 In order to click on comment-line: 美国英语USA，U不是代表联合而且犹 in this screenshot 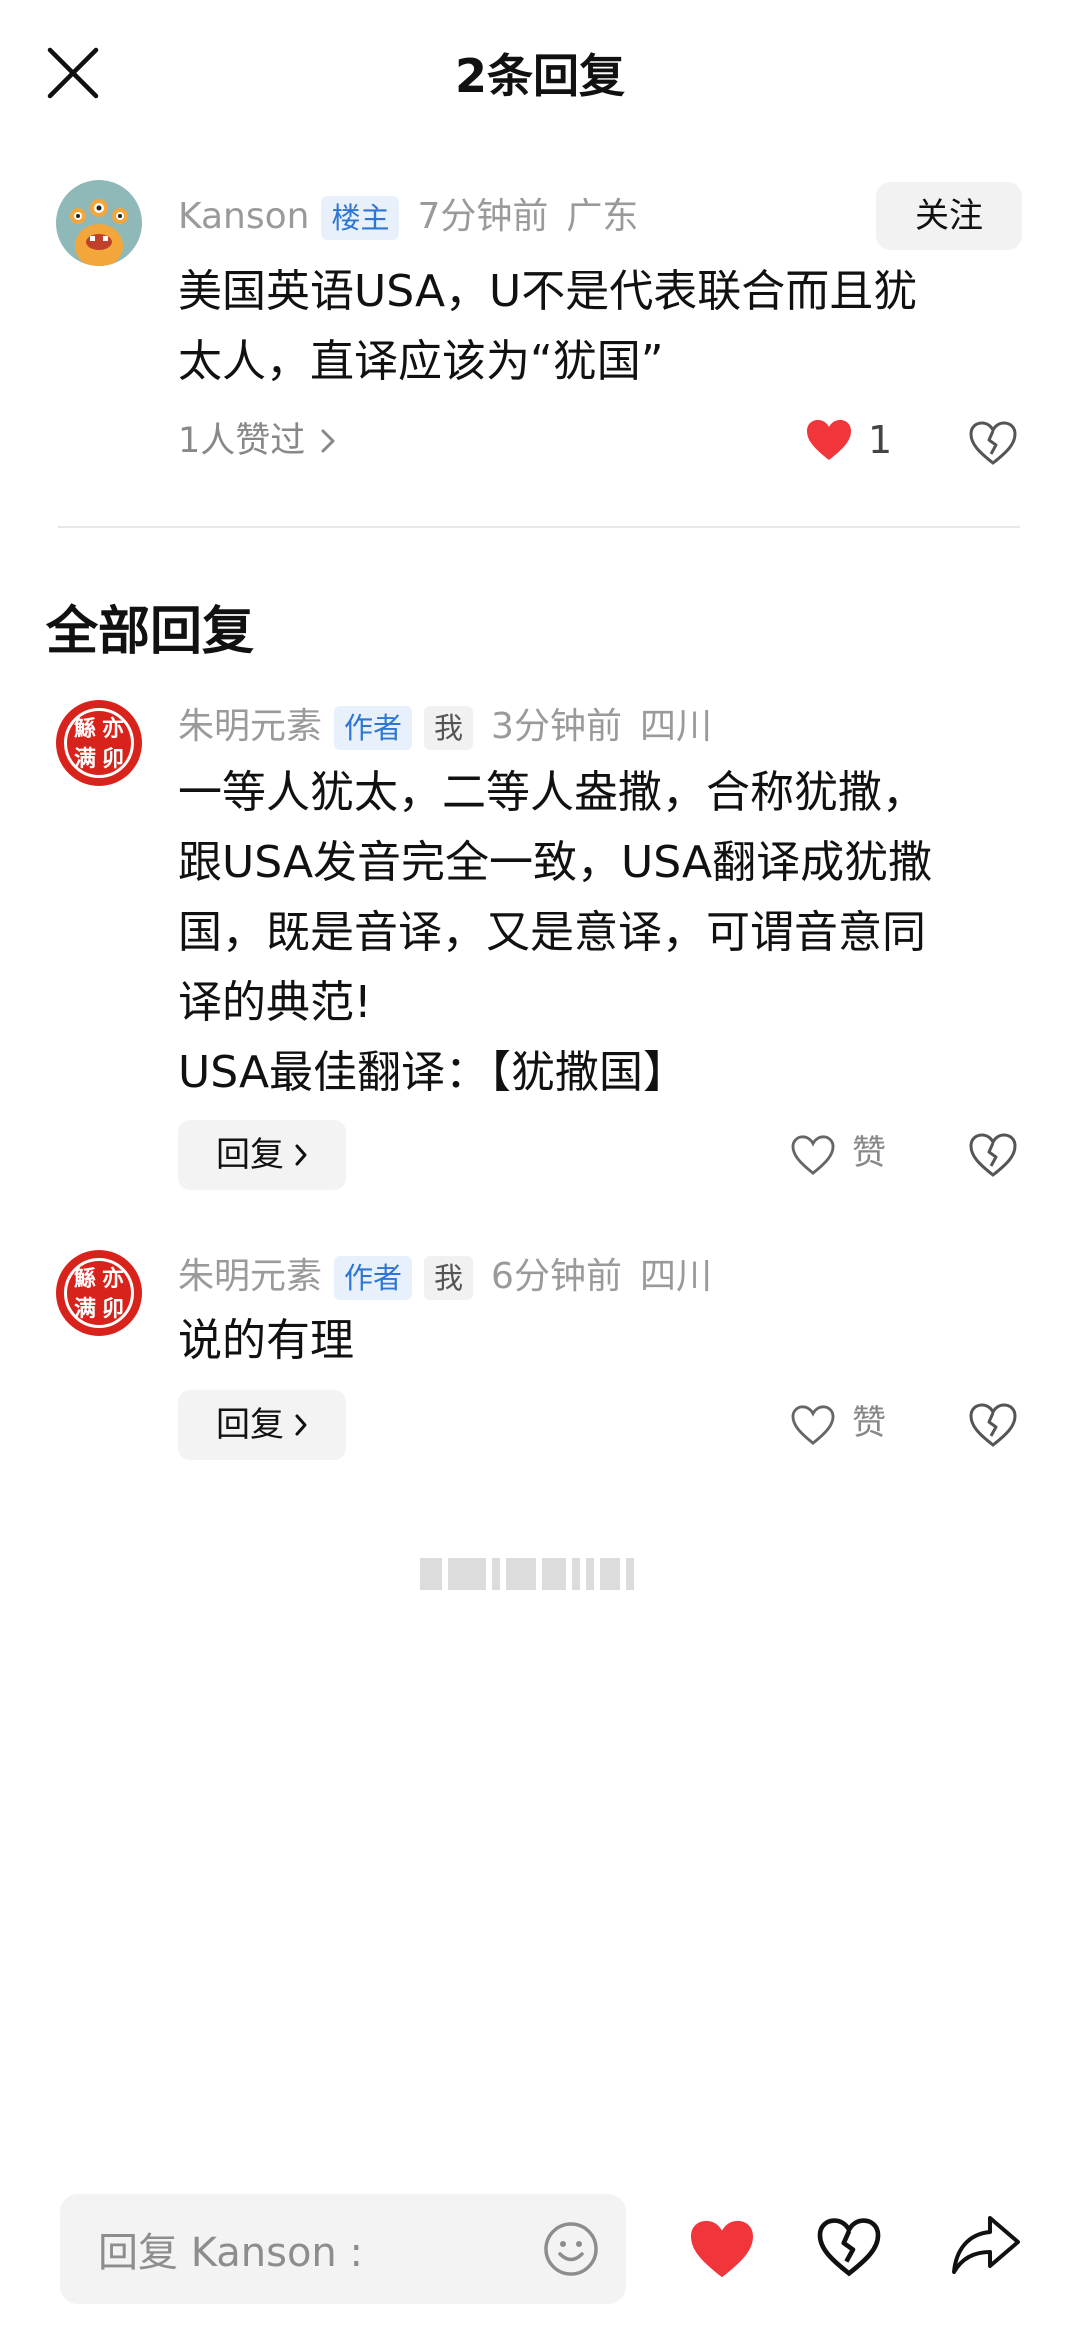, I will do `click(548, 291)`.